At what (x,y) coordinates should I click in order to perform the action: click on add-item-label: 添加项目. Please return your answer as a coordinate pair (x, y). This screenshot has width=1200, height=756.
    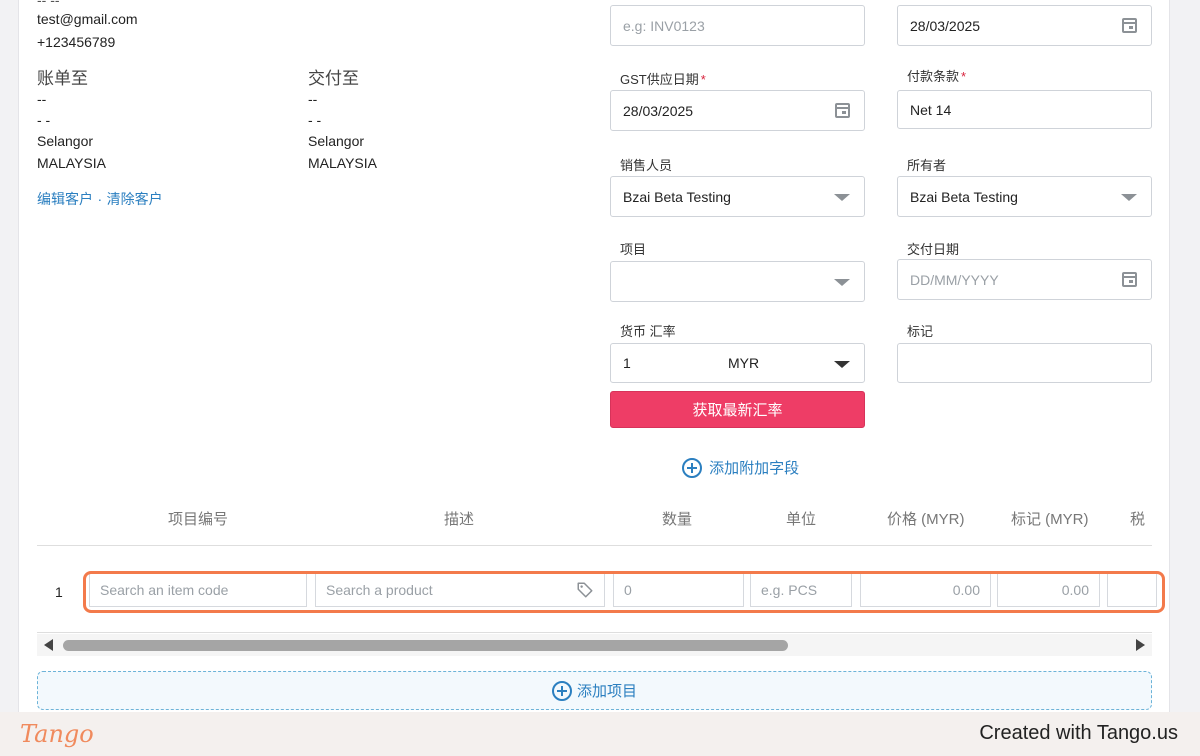
    Looking at the image, I should click on (606, 691).